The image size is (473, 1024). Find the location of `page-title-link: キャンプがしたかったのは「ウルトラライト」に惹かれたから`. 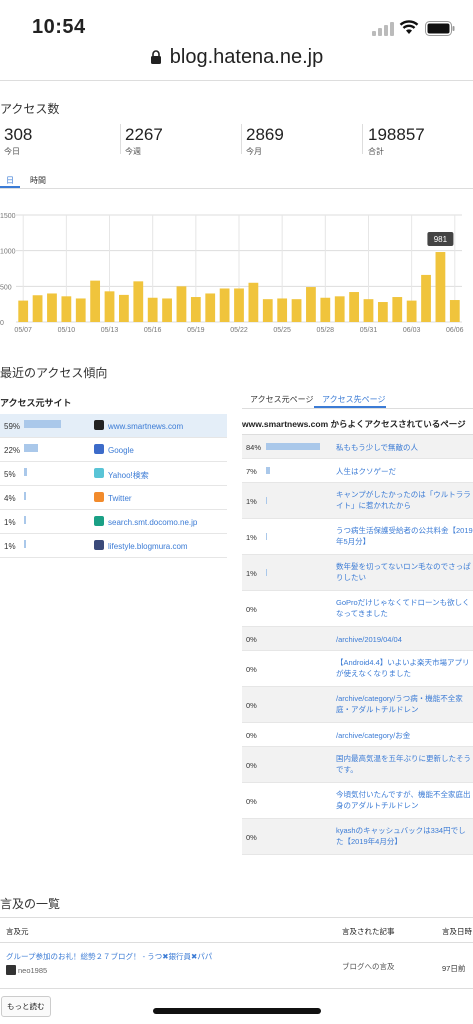

page-title-link: キャンプがしたかったのは「ウルトラライト」に惹かれたから is located at coordinates (404, 500).